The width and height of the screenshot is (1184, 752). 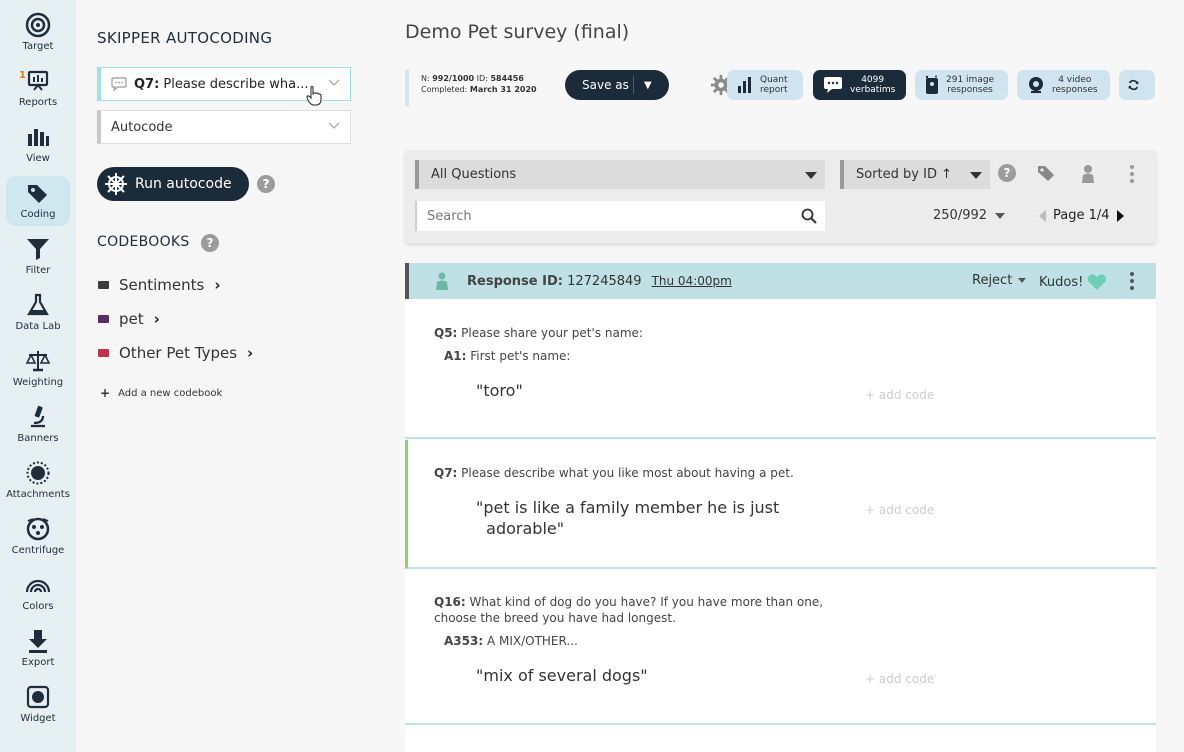 I want to click on verbatims-button: 4099 verbatims, so click(x=859, y=85).